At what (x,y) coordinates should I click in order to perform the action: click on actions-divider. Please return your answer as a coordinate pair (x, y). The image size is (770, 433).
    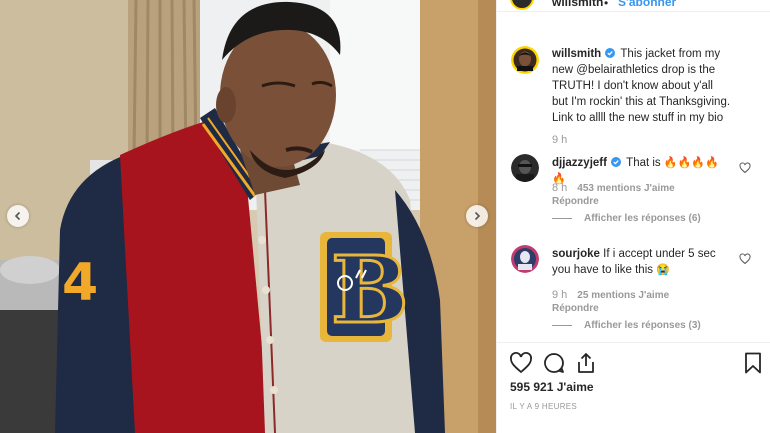
    Looking at the image, I should click on (633, 342).